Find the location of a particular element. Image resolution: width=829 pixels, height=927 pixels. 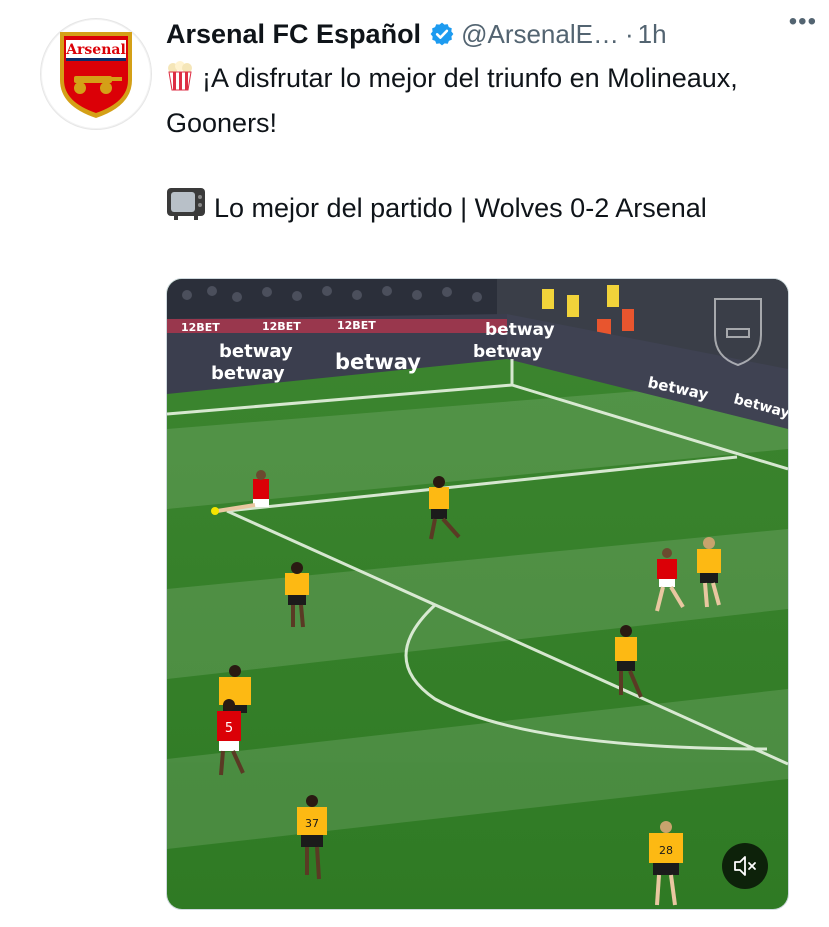

ad-board-5: betway is located at coordinates (508, 352).